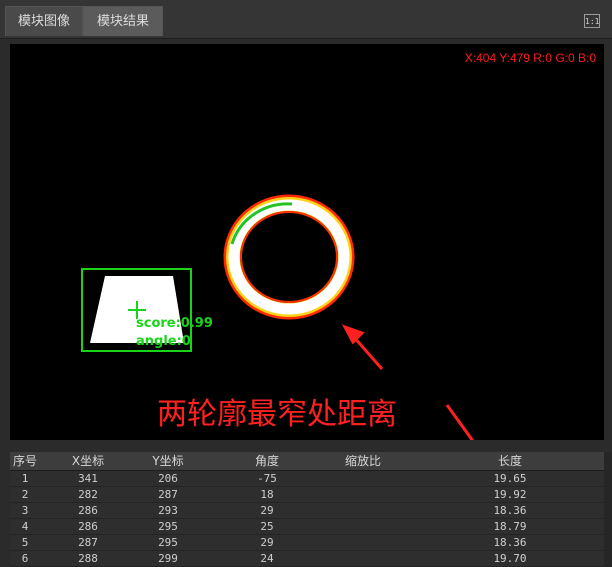  What do you see at coordinates (123, 21) in the screenshot?
I see `tab-module-result: 模块结果` at bounding box center [123, 21].